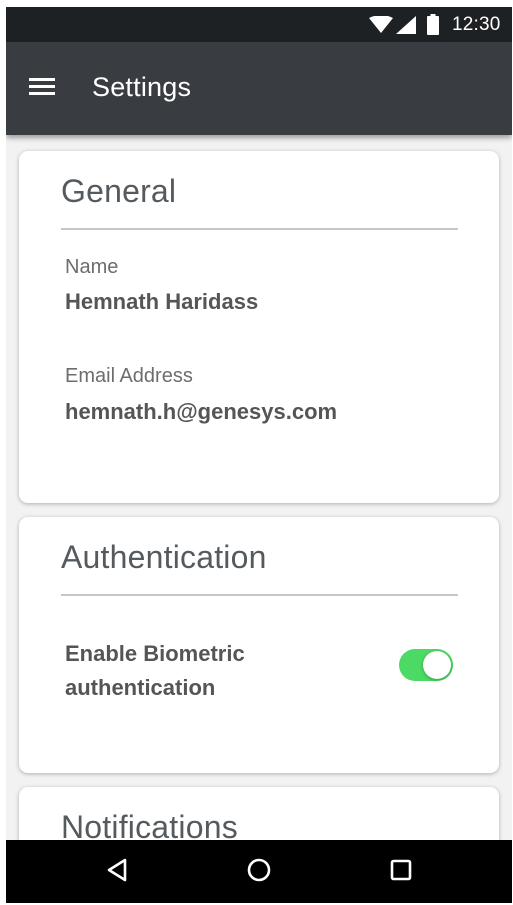 The image size is (513, 905). I want to click on status-bar: 12:30, so click(259, 24).